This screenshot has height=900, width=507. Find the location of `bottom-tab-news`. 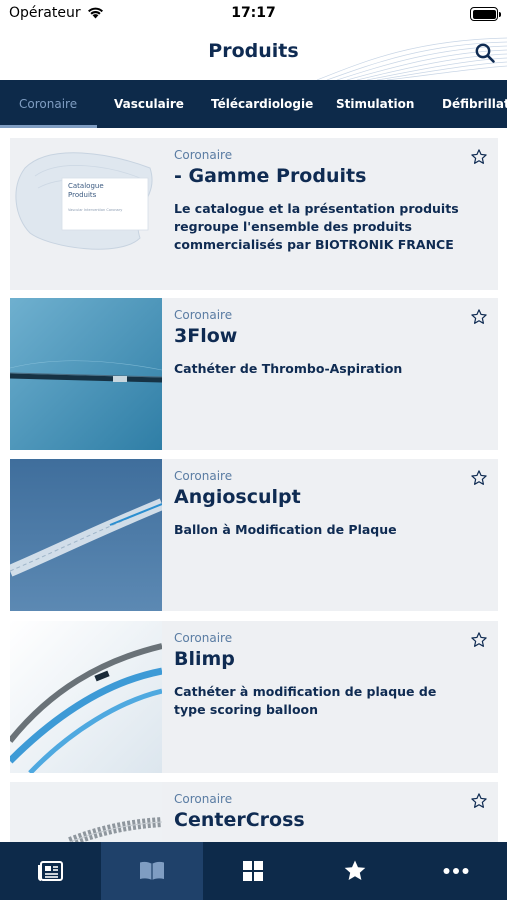

bottom-tab-news is located at coordinates (50, 871).